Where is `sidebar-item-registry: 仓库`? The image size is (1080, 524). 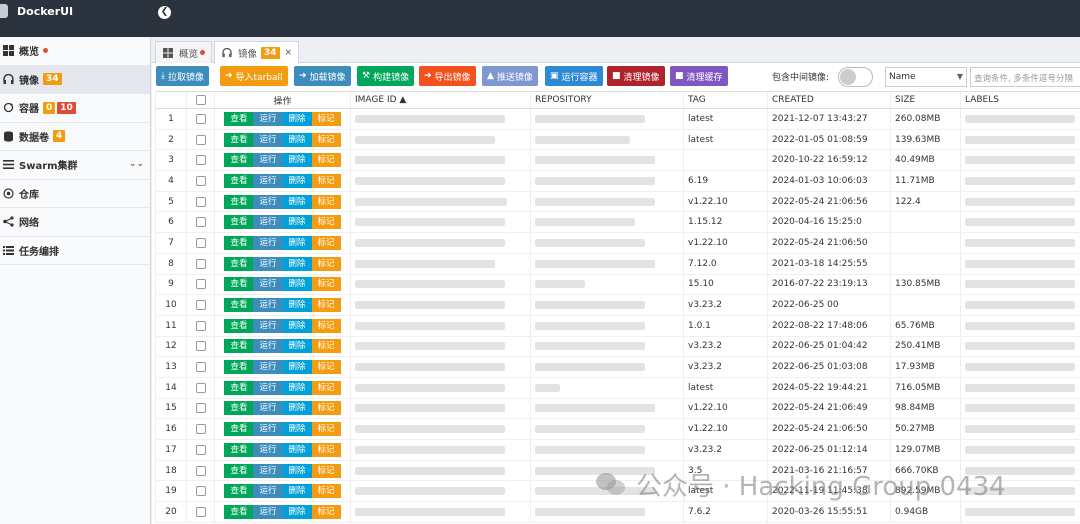
sidebar-item-registry: 仓库 is located at coordinates (75, 194).